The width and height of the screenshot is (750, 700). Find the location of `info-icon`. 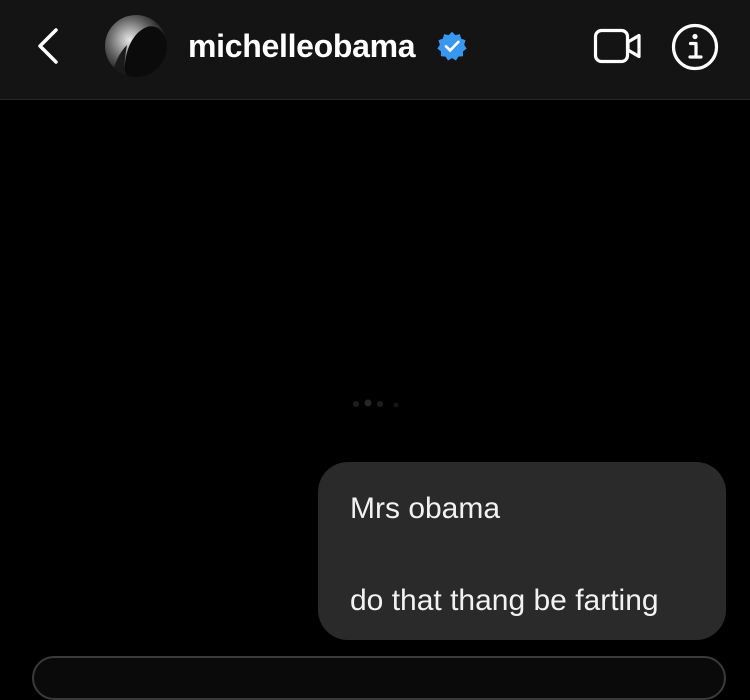

info-icon is located at coordinates (695, 47).